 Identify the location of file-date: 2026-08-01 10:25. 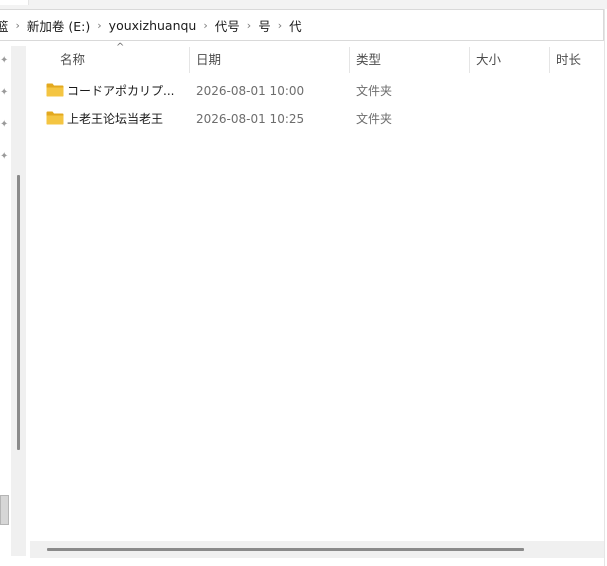
(250, 119).